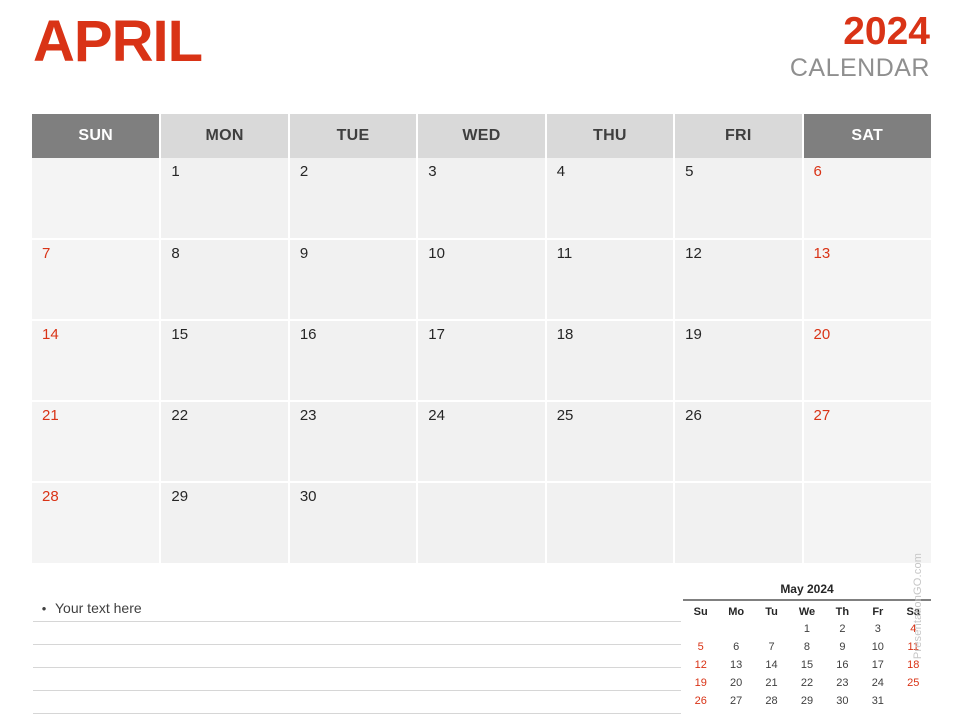  What do you see at coordinates (771, 683) in the screenshot?
I see `mini-day-cell: 21` at bounding box center [771, 683].